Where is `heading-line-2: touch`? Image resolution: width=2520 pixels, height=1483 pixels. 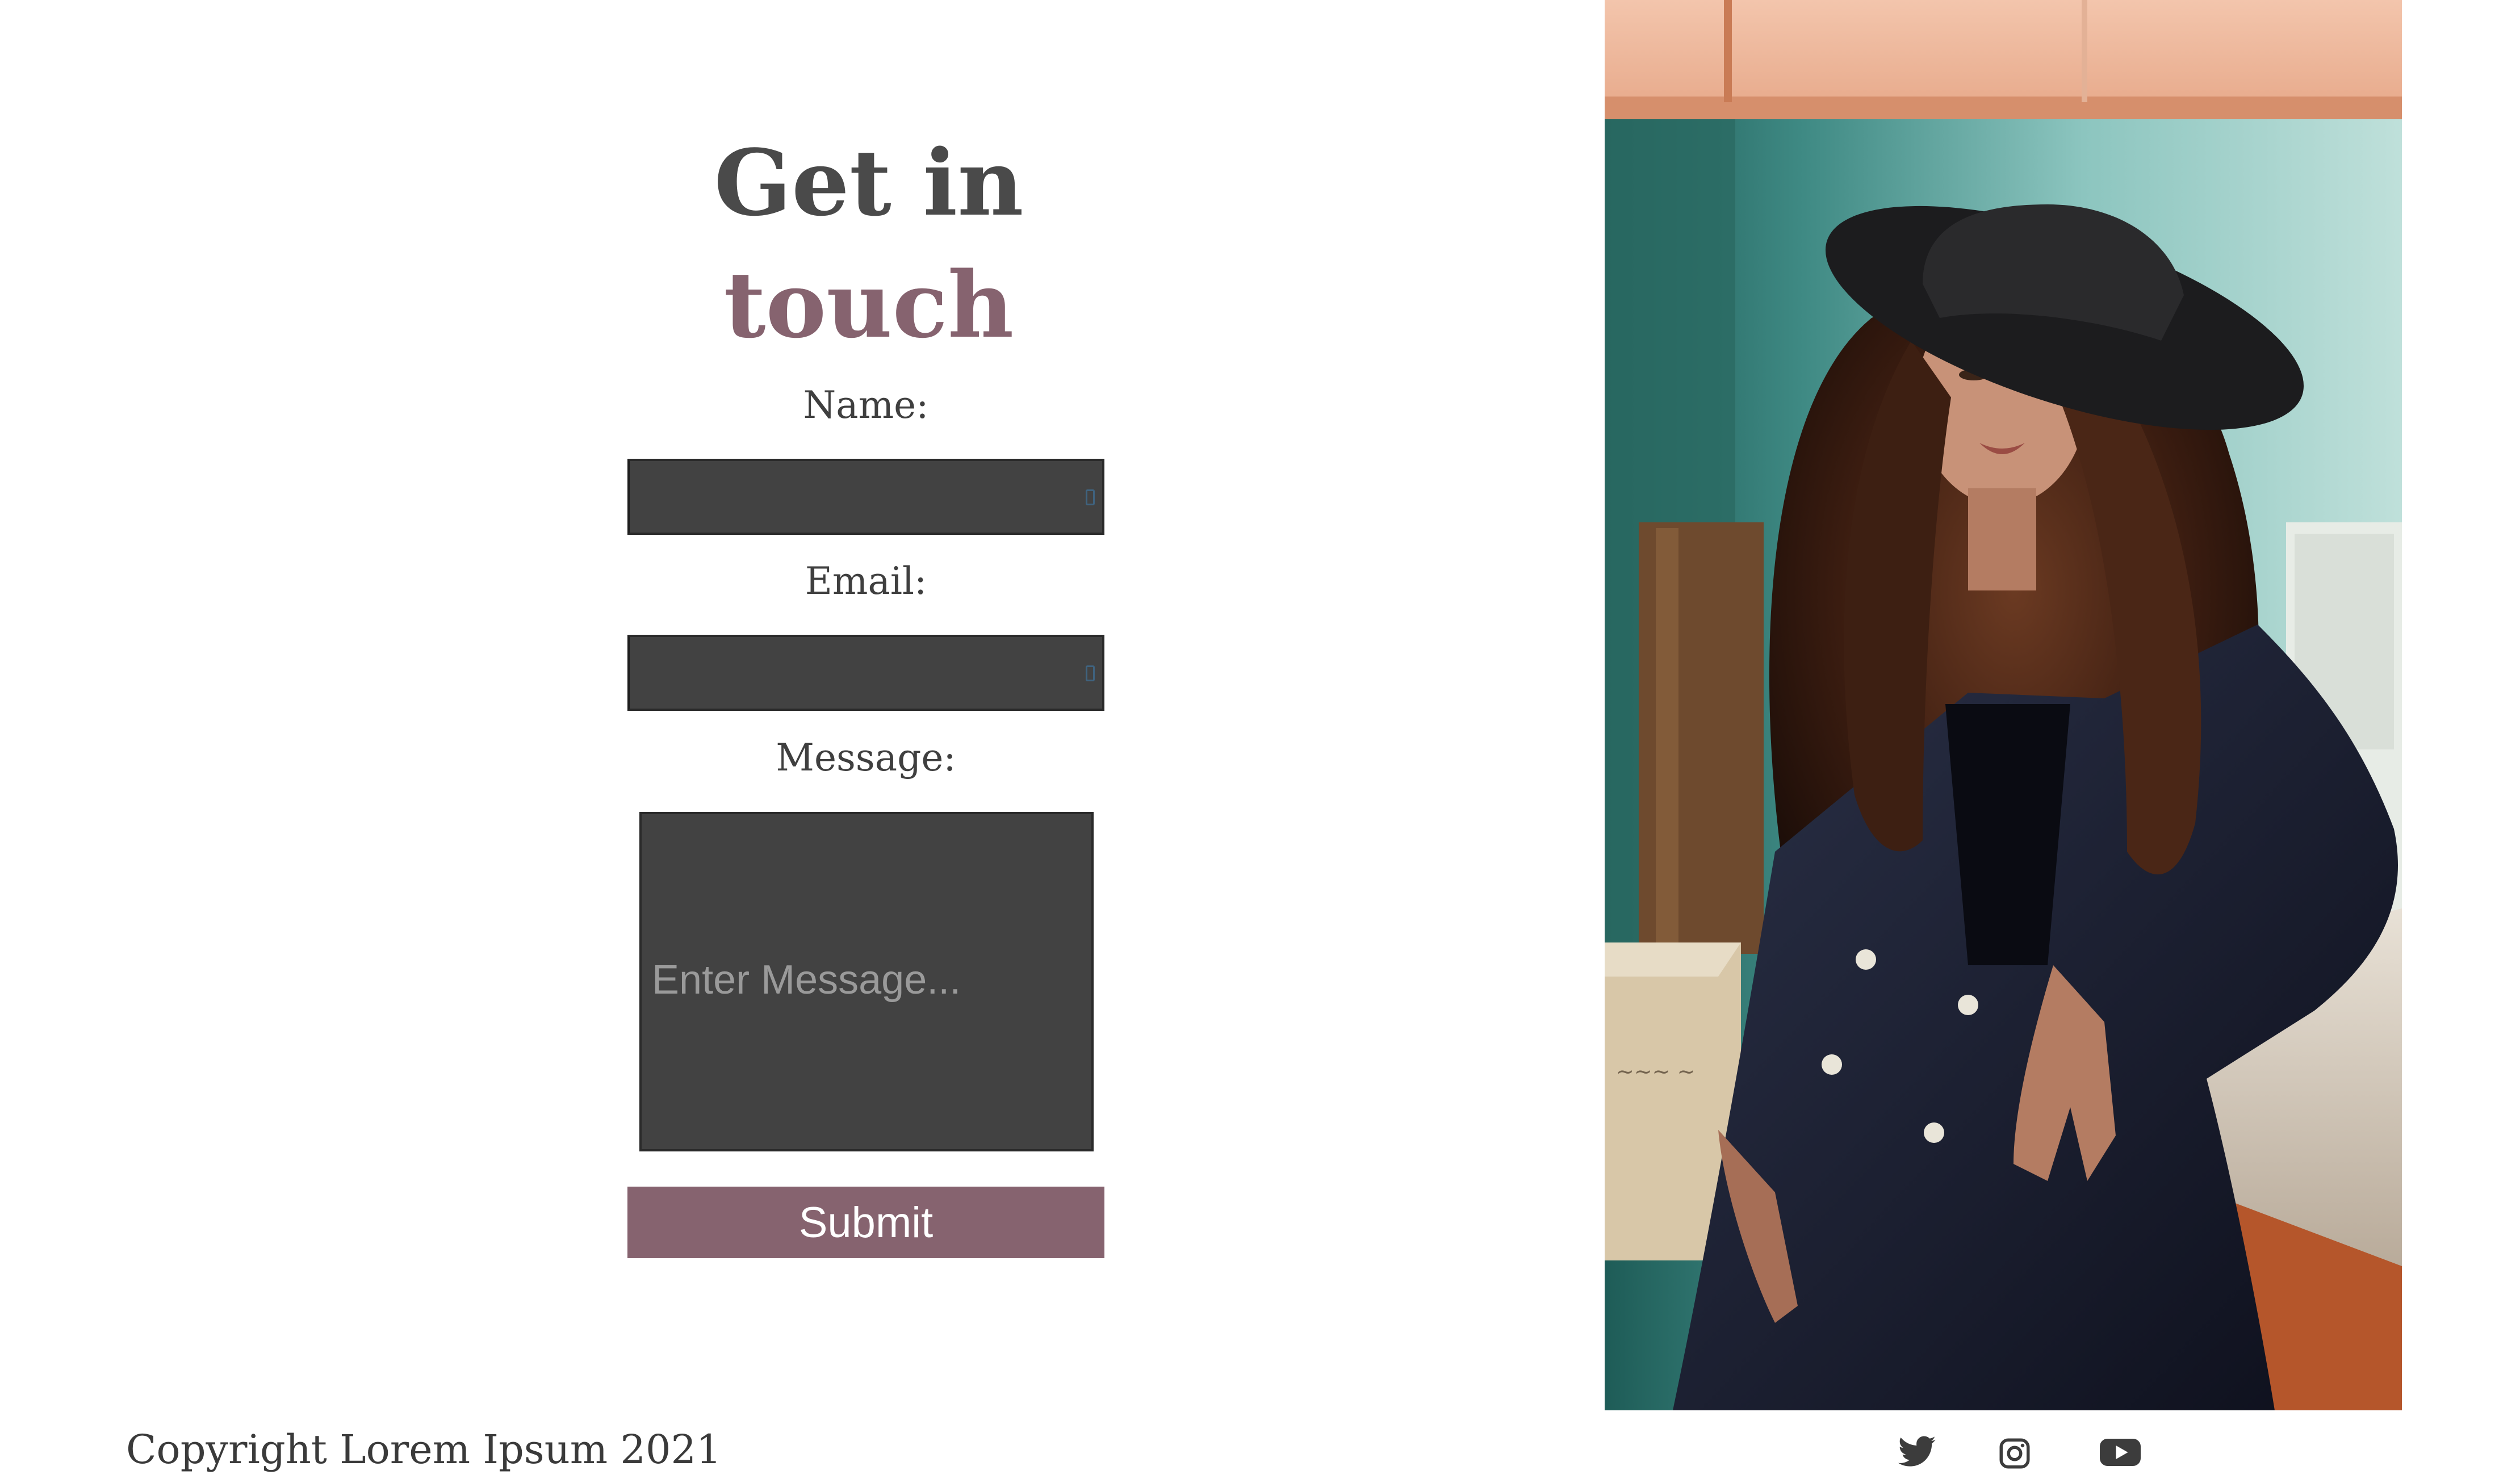
heading-line-2: touch is located at coordinates (868, 305).